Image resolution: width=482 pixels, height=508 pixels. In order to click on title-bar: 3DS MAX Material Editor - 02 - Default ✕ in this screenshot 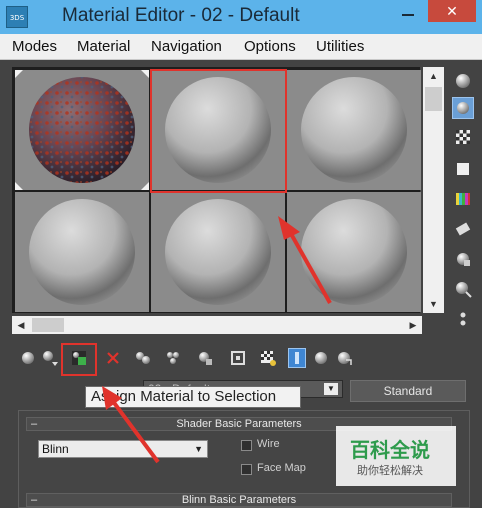, I will do `click(241, 22)`.